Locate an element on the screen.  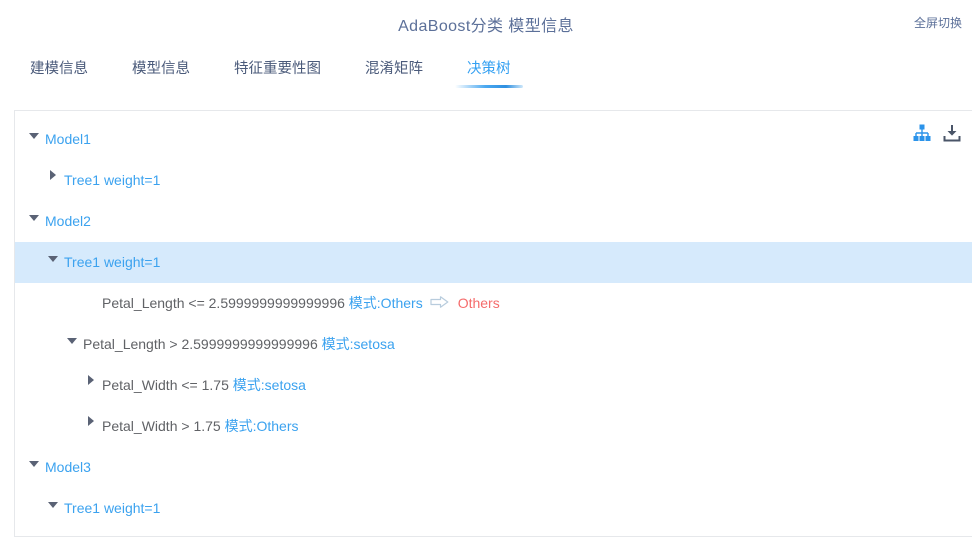
tree-row-content: Petal_Width > 1.75 模式:Others is located at coordinates (191, 427).